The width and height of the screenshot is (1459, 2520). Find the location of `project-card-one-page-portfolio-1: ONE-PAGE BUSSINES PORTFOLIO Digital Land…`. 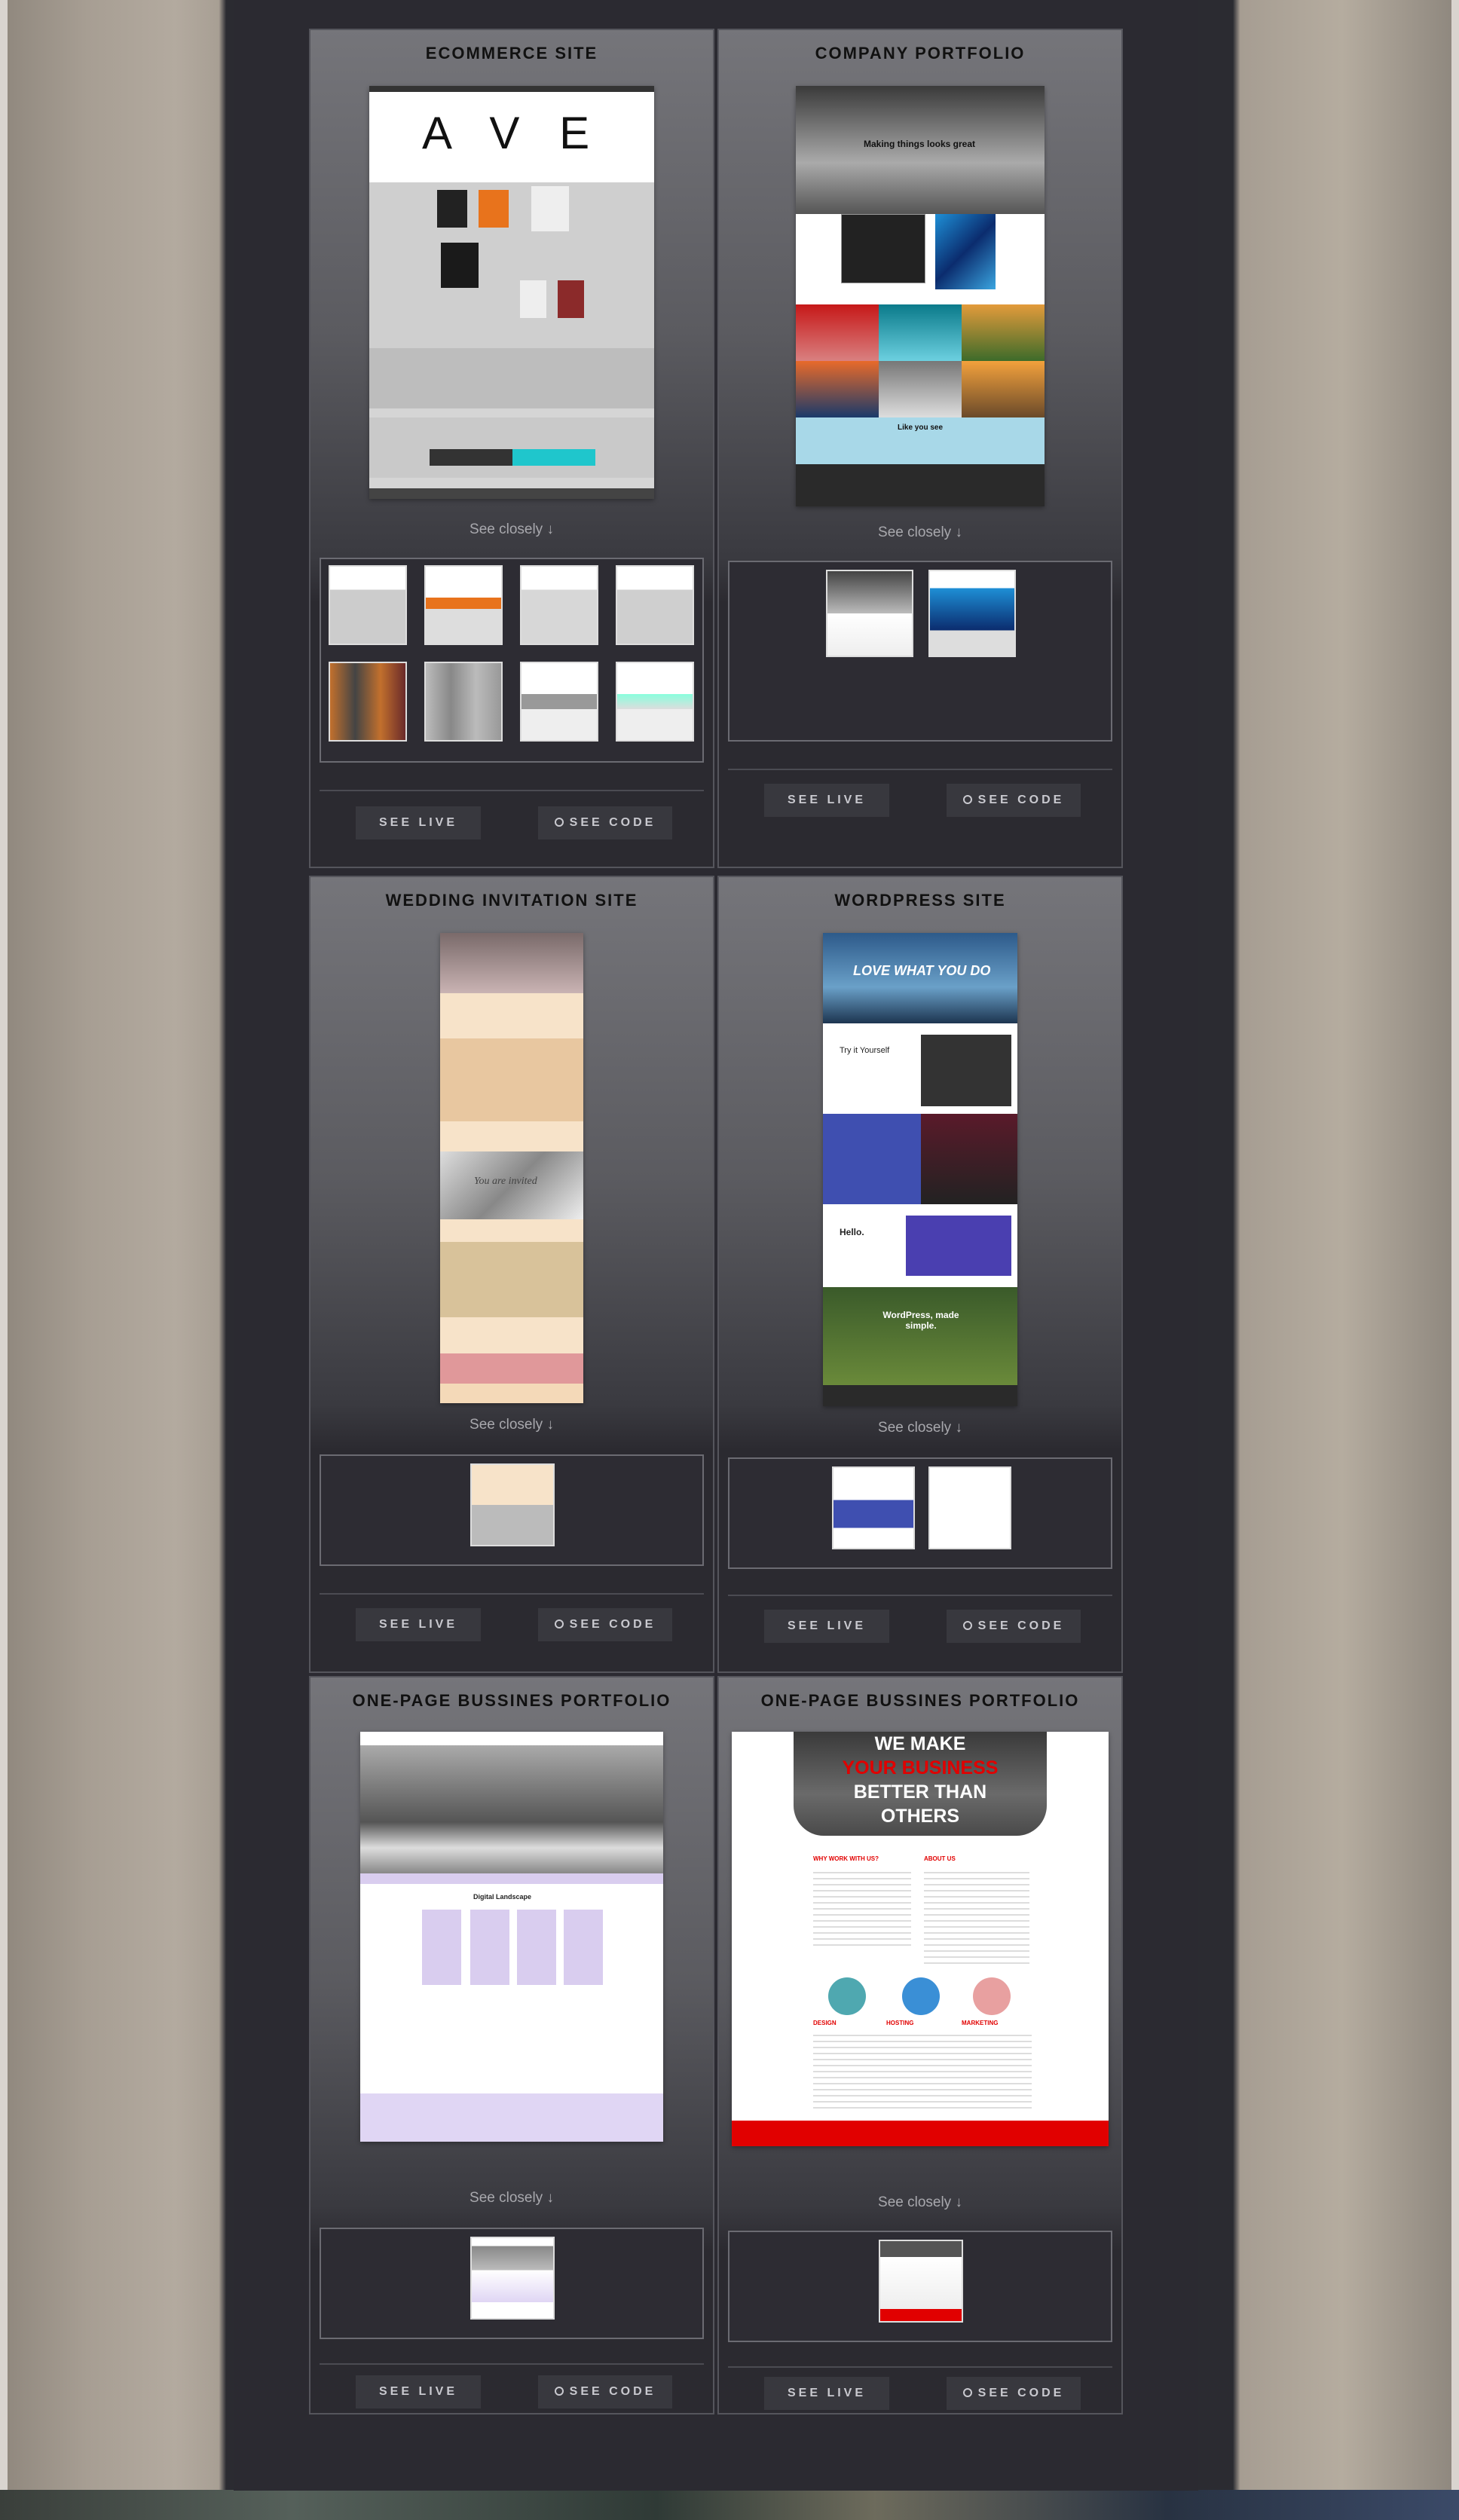

project-card-one-page-portfolio-1: ONE-PAGE BUSSINES PORTFOLIO Digital Land… is located at coordinates (512, 2045).